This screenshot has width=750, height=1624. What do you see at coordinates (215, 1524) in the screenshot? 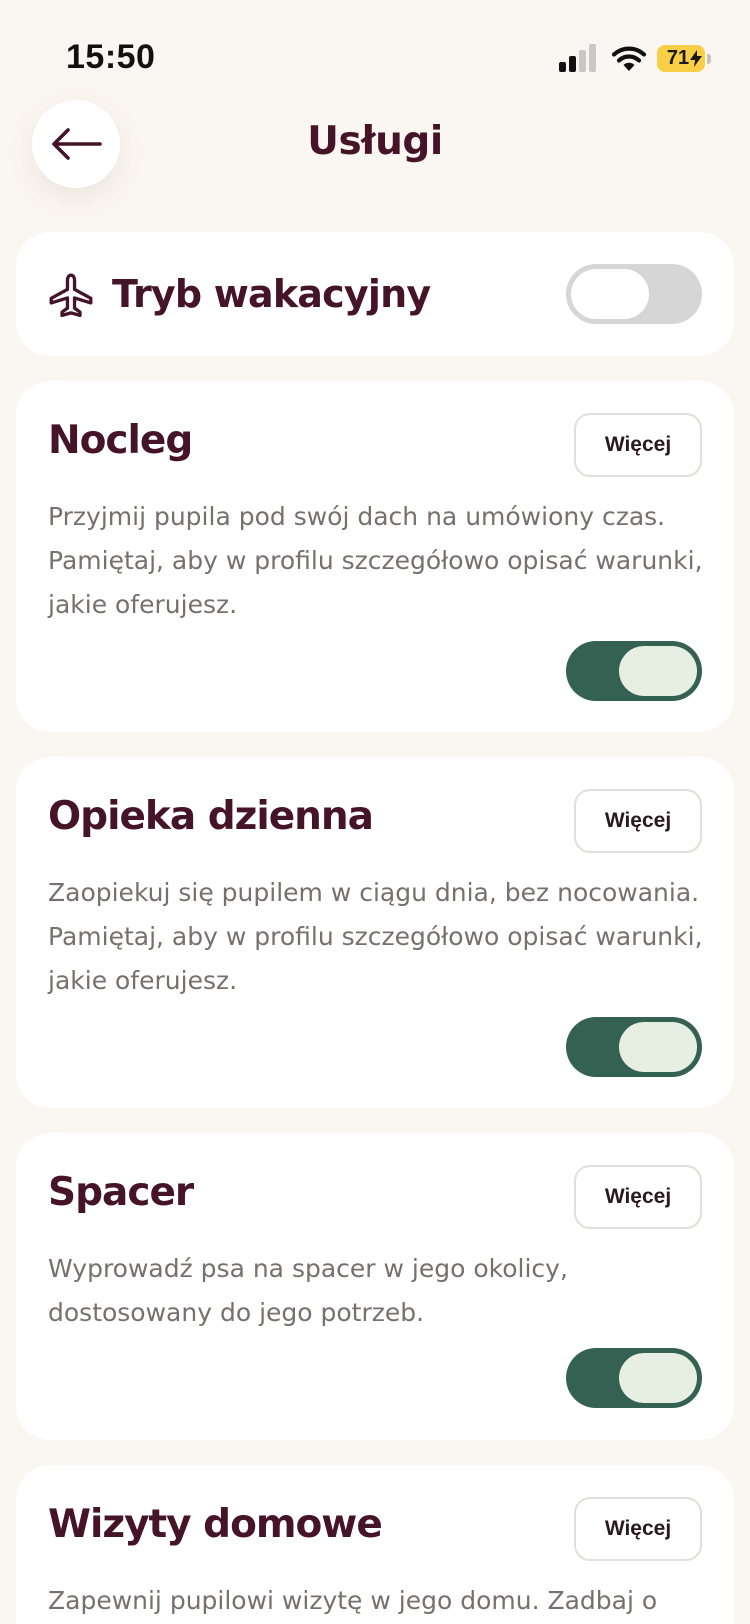
I see `service-title: Wizyty domowe` at bounding box center [215, 1524].